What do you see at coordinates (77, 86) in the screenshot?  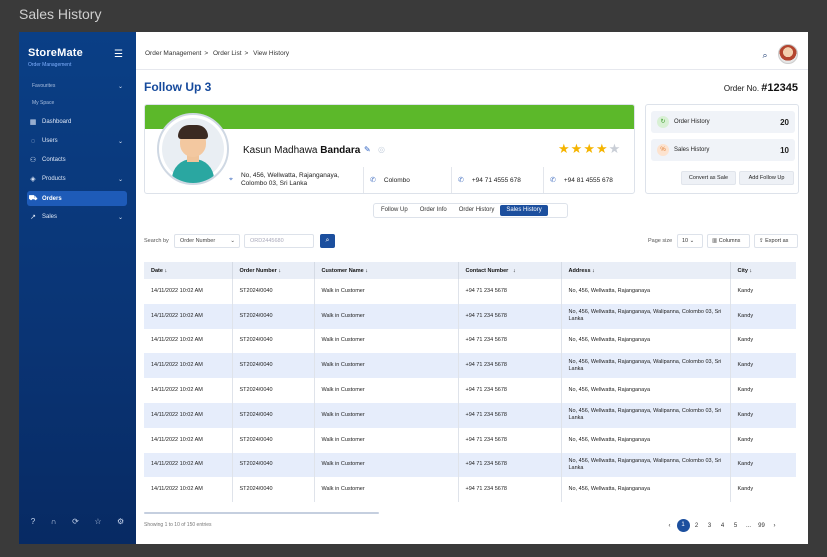 I see `sidebar-favourites: Favourites ⌄` at bounding box center [77, 86].